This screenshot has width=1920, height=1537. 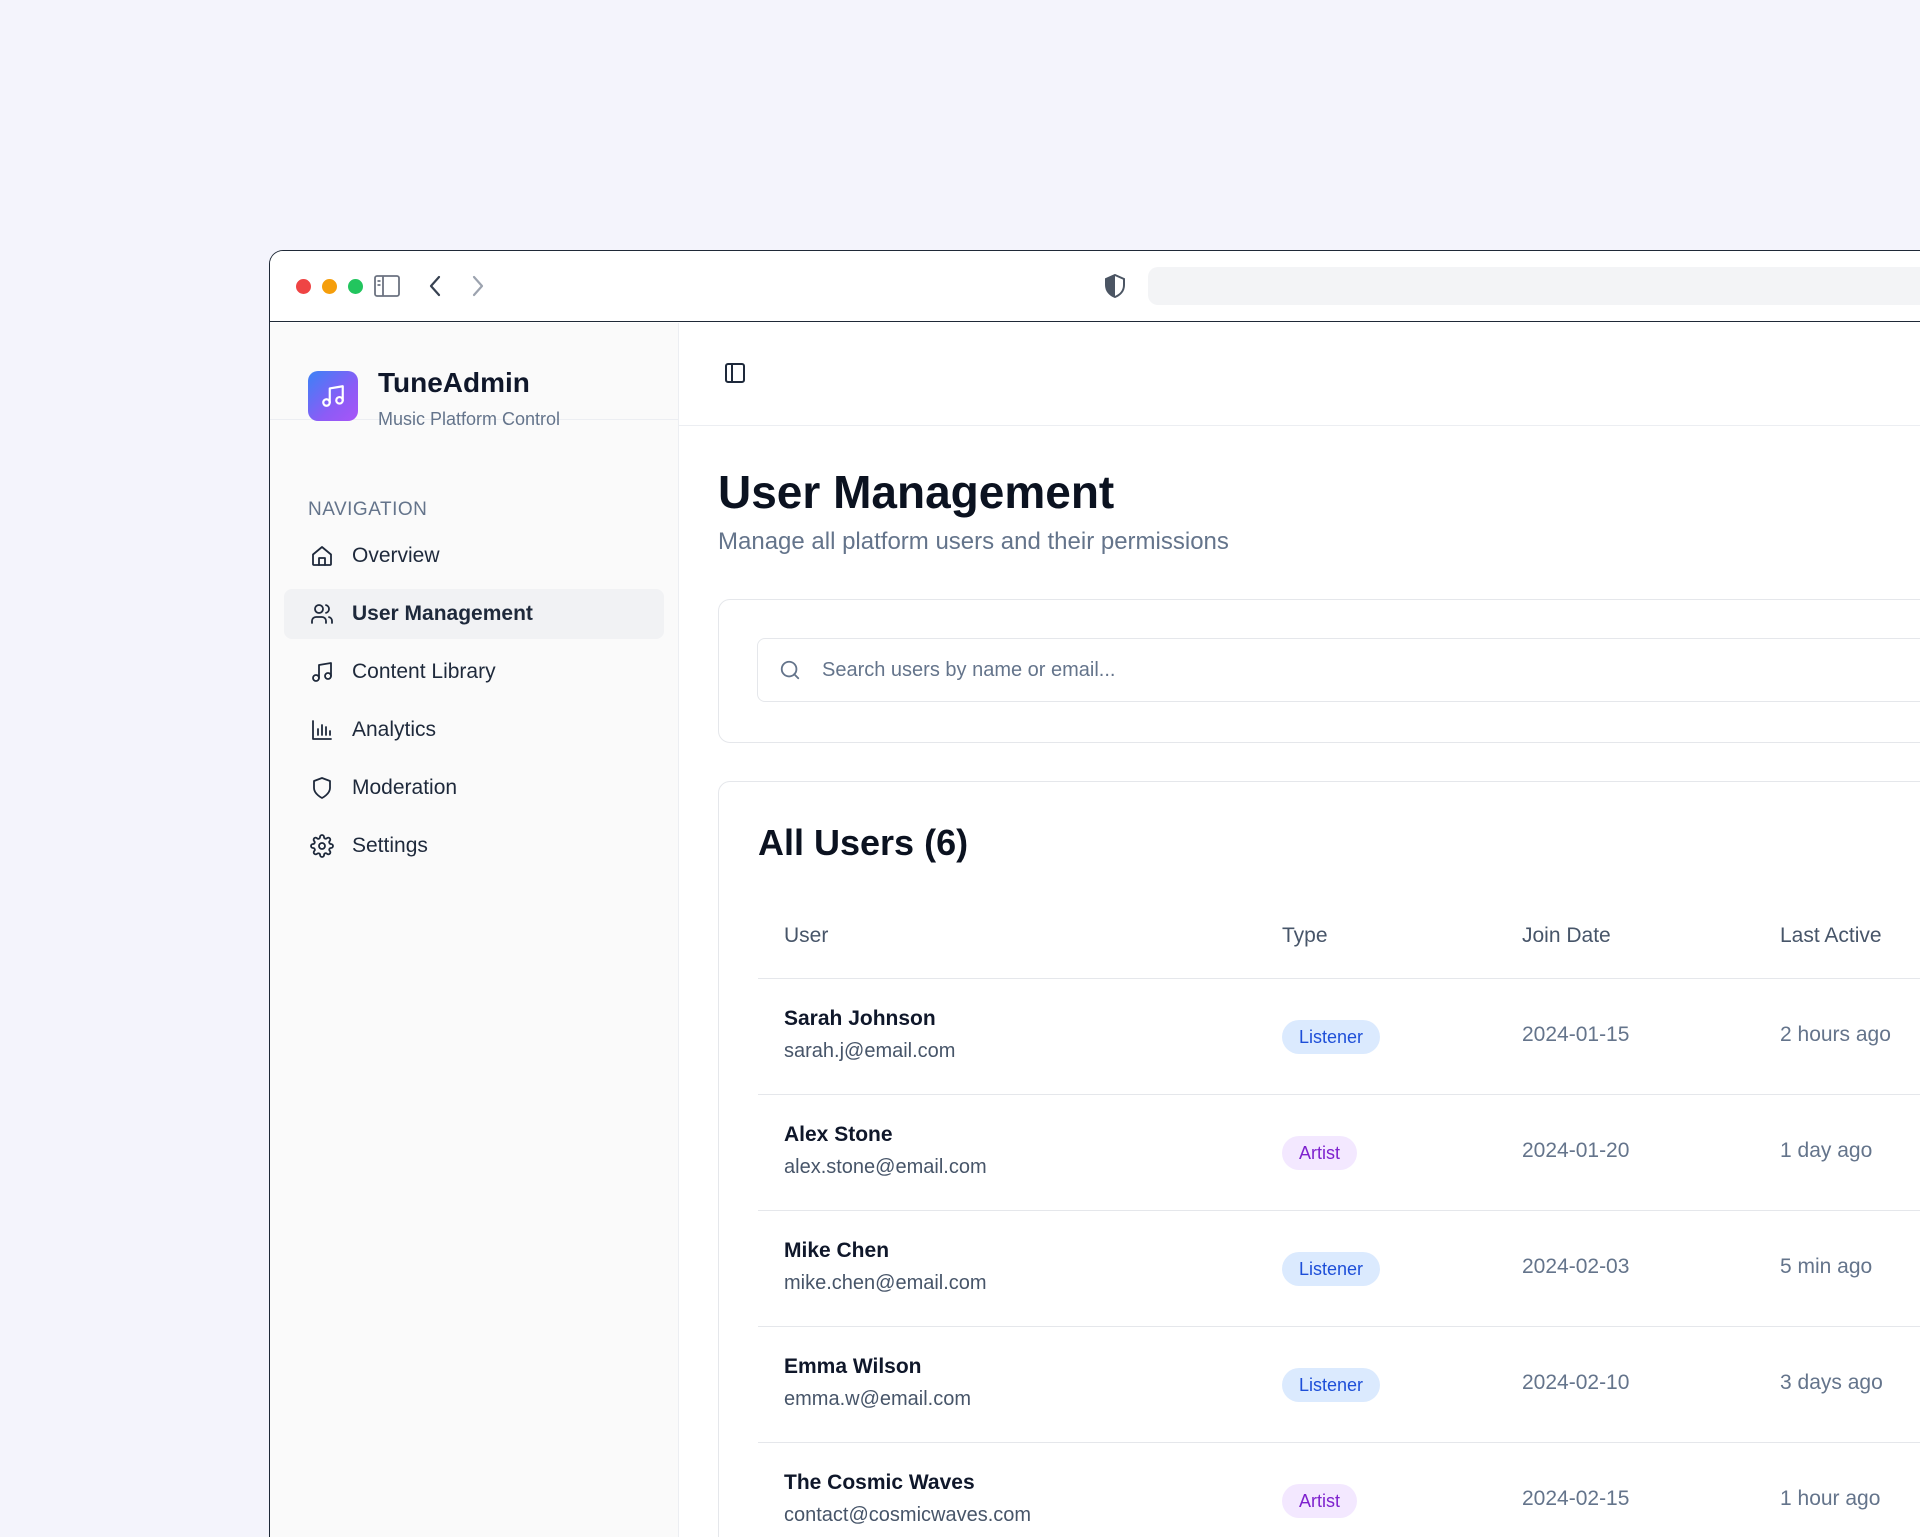 What do you see at coordinates (860, 1018) in the screenshot?
I see `user-name: Sarah Johnson` at bounding box center [860, 1018].